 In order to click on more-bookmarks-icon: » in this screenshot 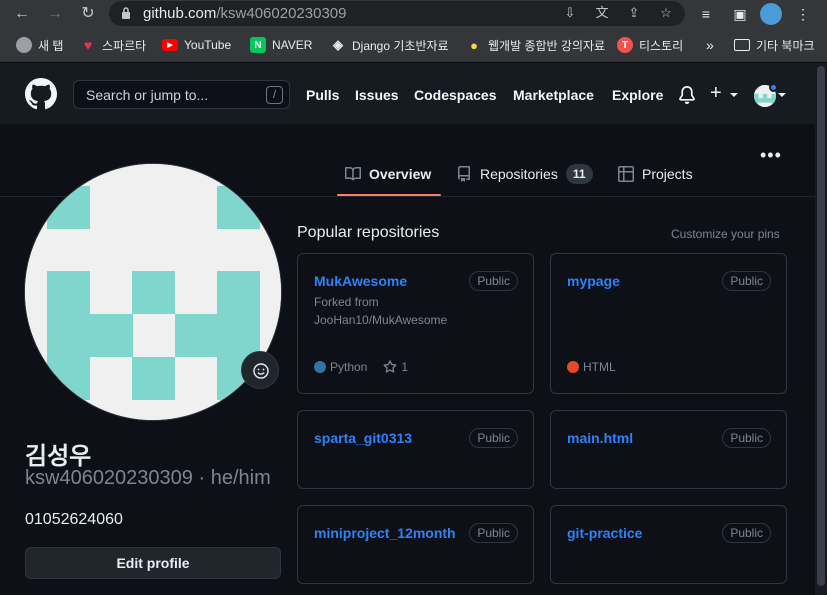, I will do `click(710, 45)`.